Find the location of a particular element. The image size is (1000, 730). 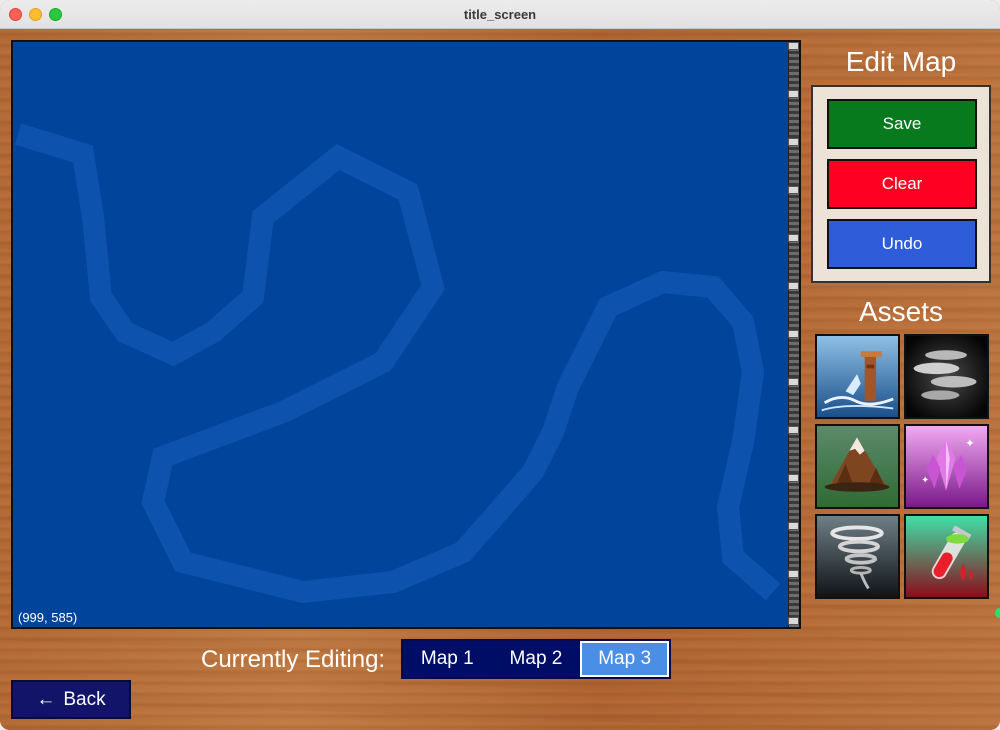

crystal-icon: ✦ ✦ is located at coordinates (946, 466).